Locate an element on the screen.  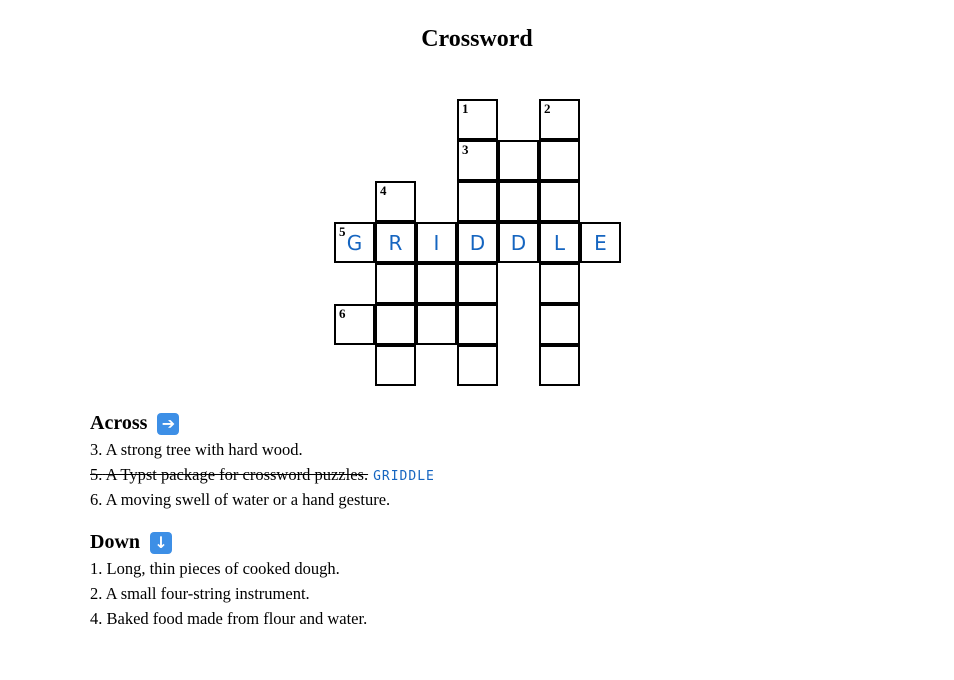
clue-number: 2. is located at coordinates (96, 593).